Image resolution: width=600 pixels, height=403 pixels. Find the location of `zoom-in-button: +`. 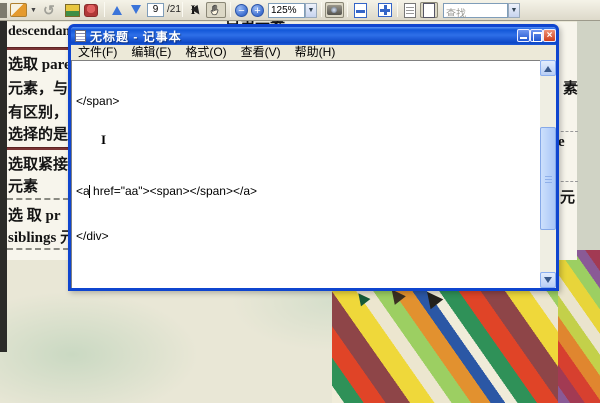

zoom-in-button: + is located at coordinates (257, 10).